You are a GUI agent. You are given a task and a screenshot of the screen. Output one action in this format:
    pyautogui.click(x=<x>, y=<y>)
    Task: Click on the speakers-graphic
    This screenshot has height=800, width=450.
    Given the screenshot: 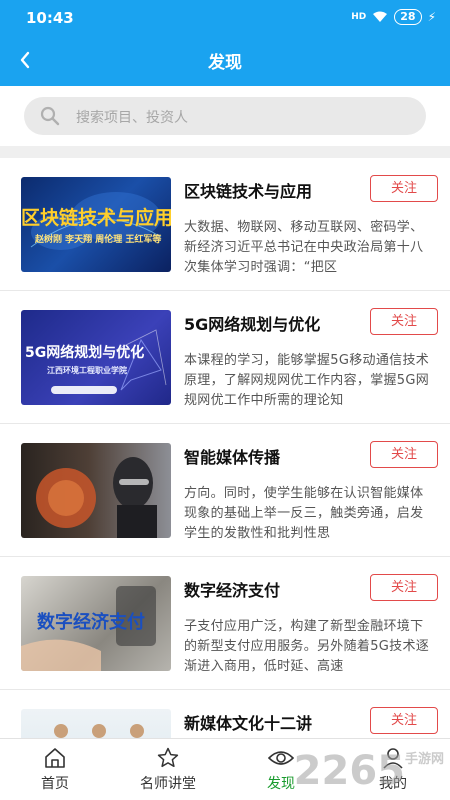 What is the action you would take?
    pyautogui.click(x=99, y=731)
    